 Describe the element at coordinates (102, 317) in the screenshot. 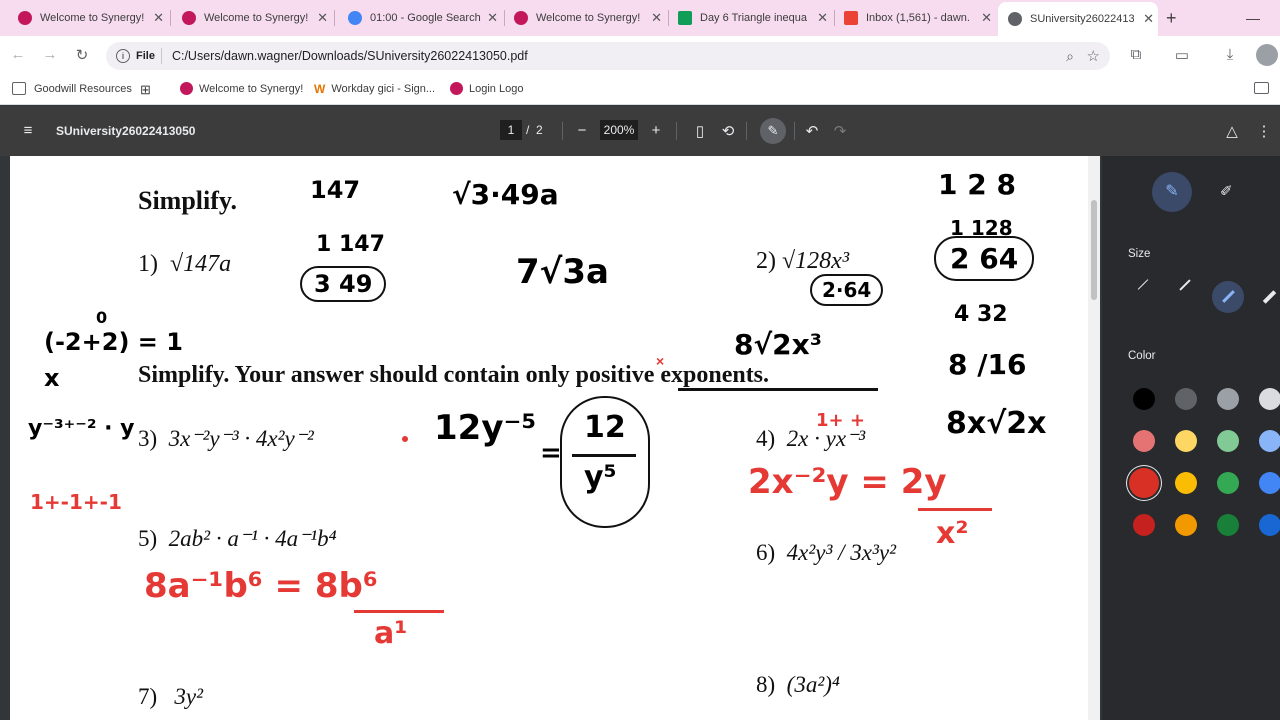

I see `ink-zero: 0` at that location.